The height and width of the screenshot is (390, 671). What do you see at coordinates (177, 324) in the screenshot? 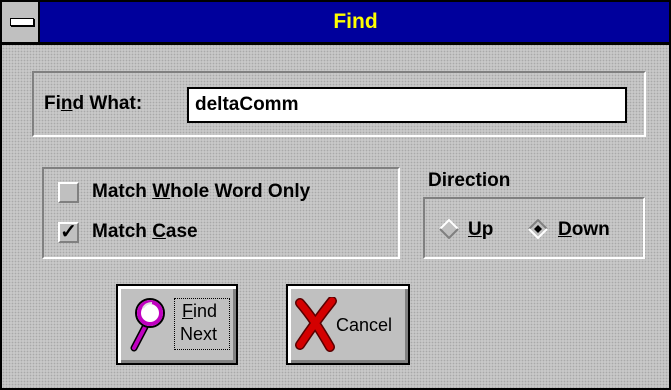
I see `find-next-button: Find Next` at bounding box center [177, 324].